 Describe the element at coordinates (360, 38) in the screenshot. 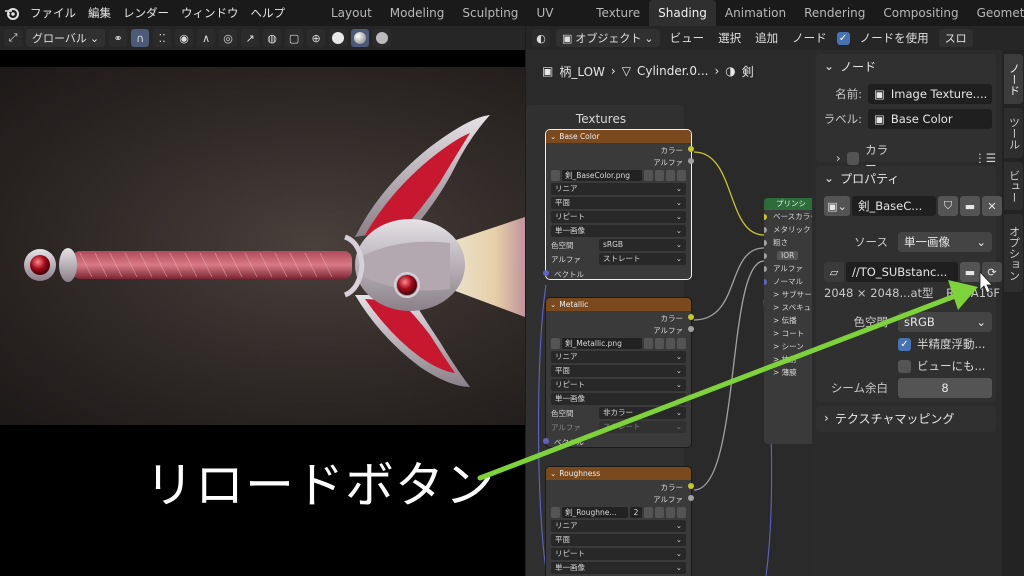

I see `shading-material-icon` at that location.